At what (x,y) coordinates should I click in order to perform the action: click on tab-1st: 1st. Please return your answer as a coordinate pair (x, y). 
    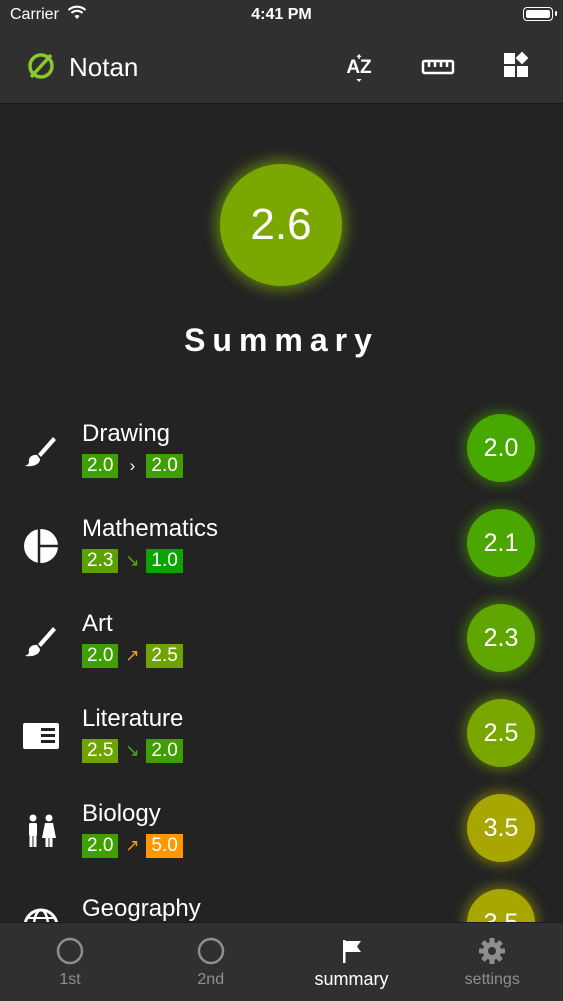
    Looking at the image, I should click on (70, 962).